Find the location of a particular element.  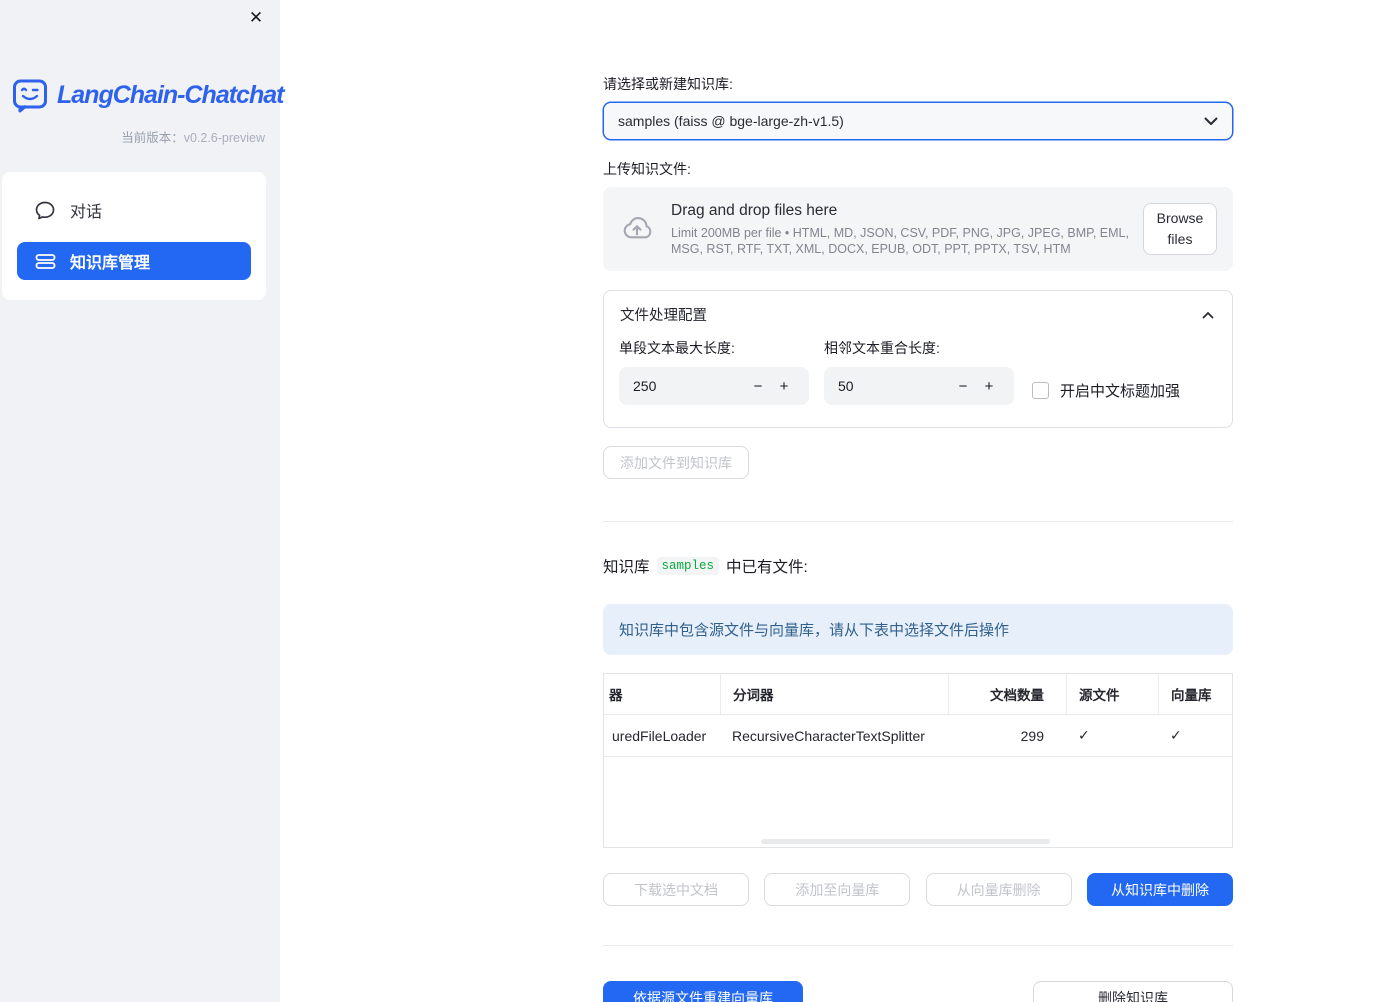

file-config-expander-header: 文件处理配置 is located at coordinates (918, 313).